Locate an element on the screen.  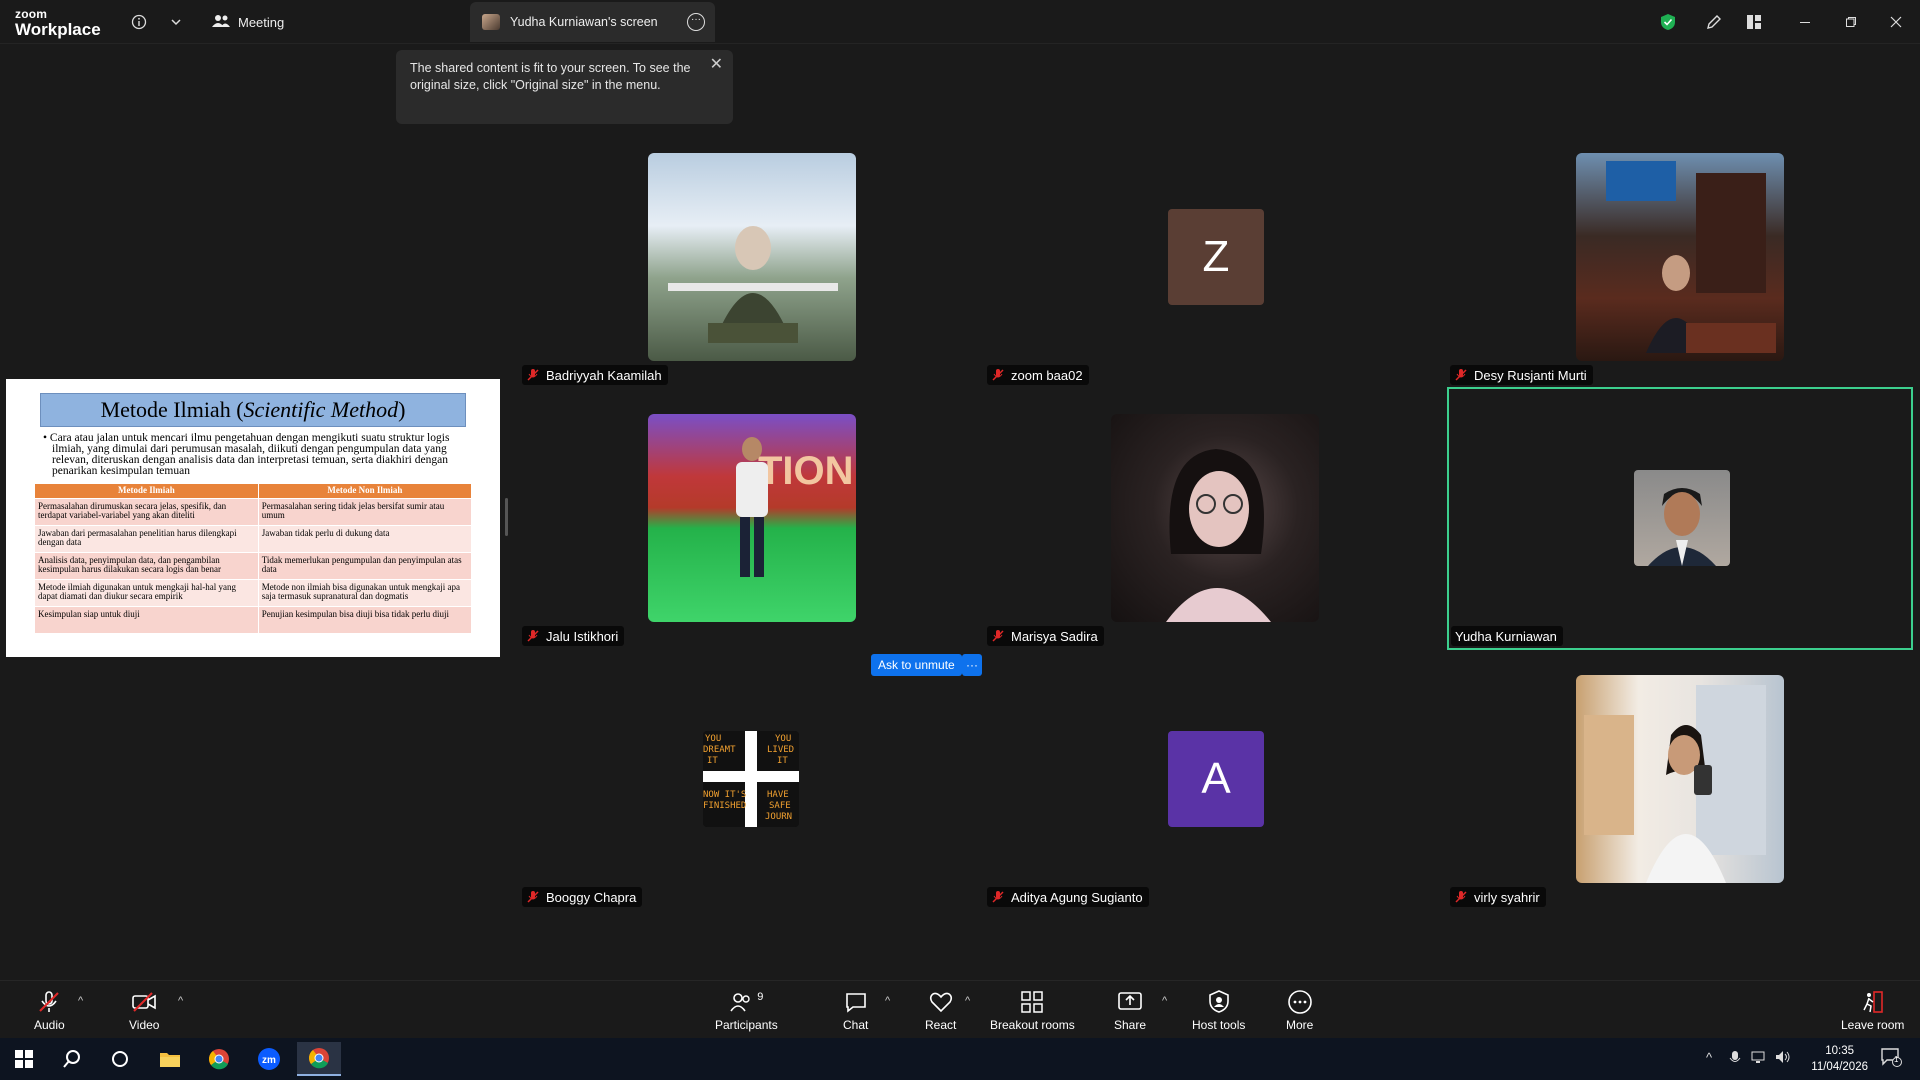
heart-icon is located at coordinates (941, 1002).